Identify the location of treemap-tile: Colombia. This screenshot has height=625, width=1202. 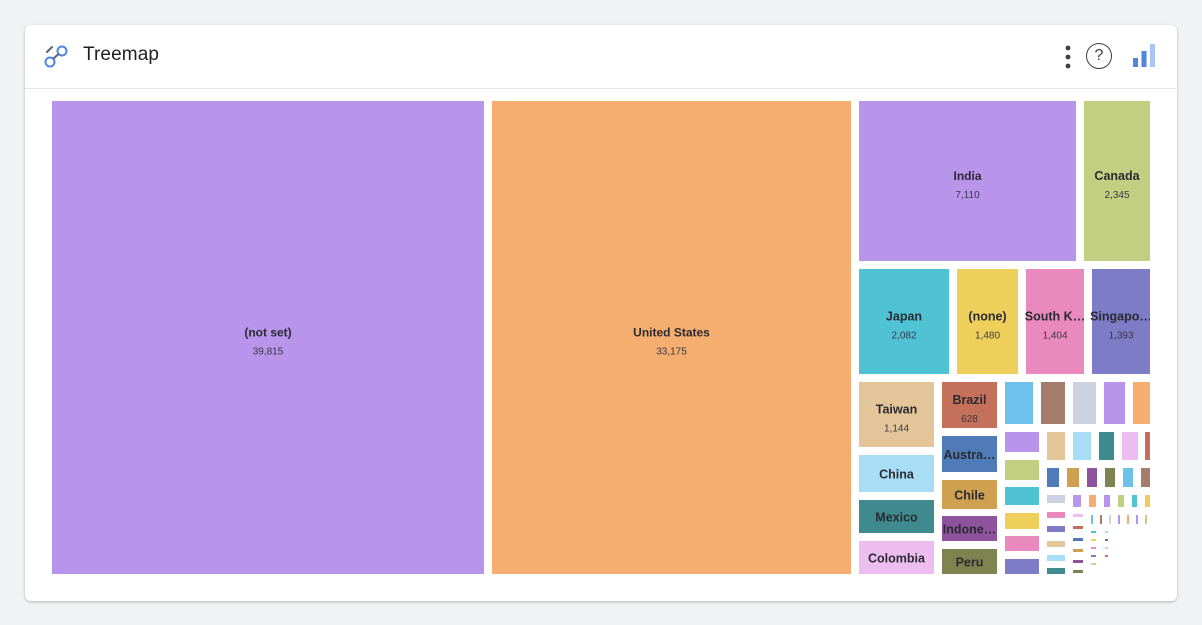
(896, 557).